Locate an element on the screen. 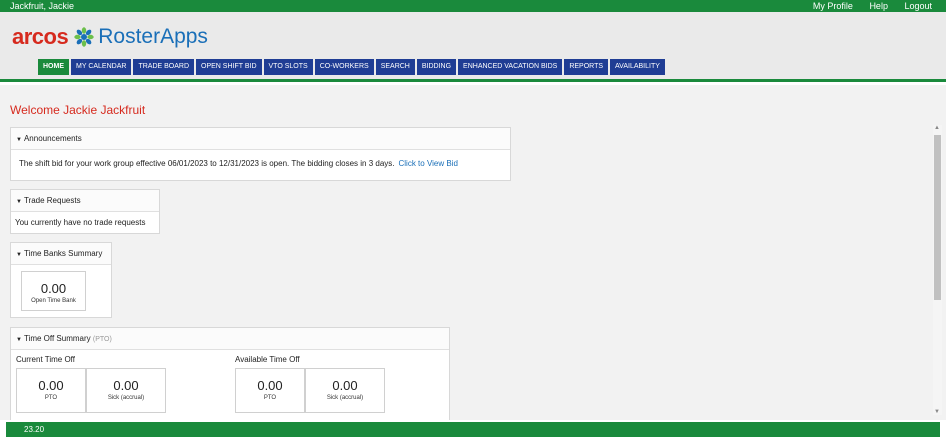 The width and height of the screenshot is (946, 443). footer-bar: 23.20 is located at coordinates (473, 429).